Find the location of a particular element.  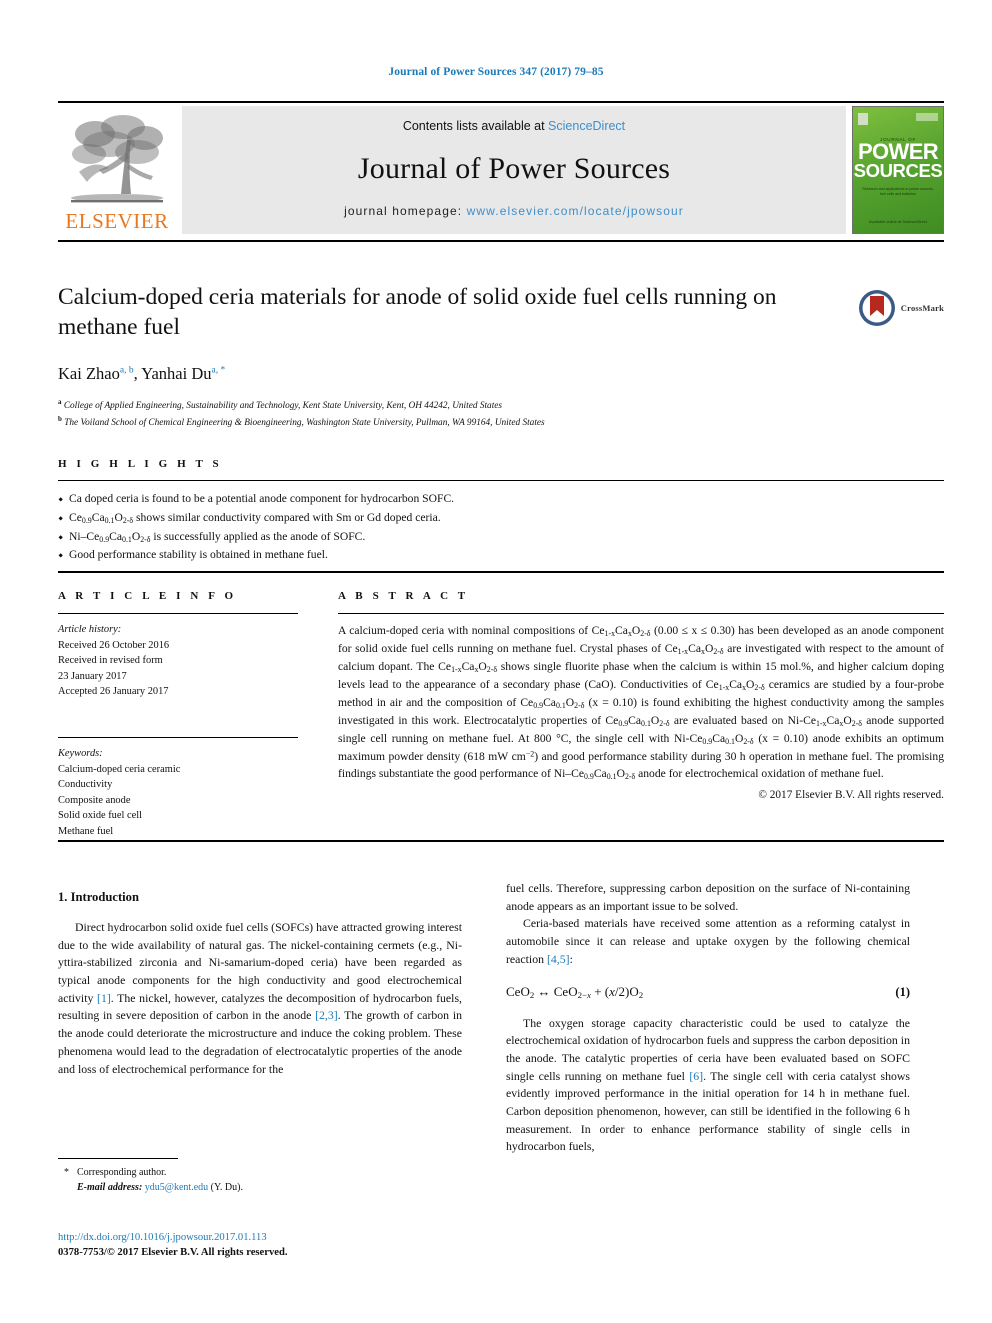

email-link: ydu5@kent.edu is located at coordinates (176, 1187).